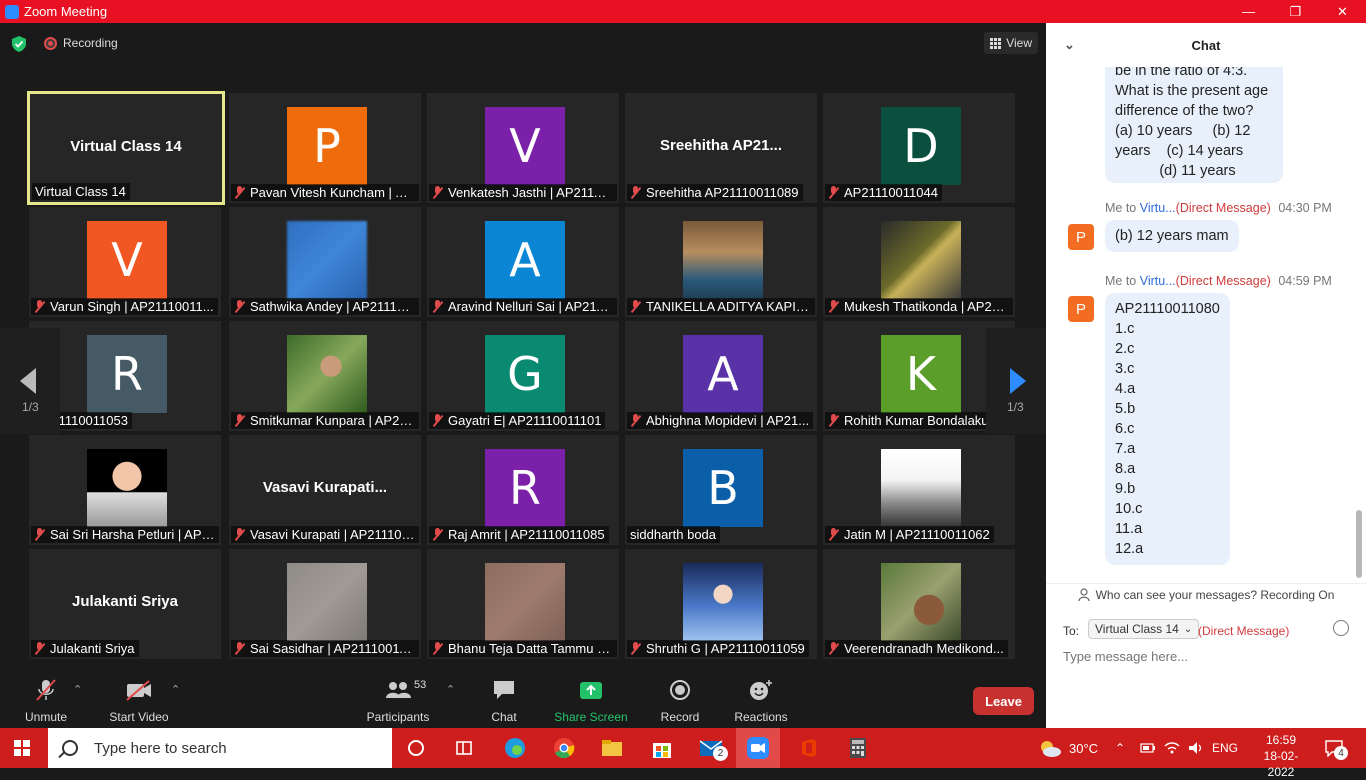 Image resolution: width=1366 pixels, height=780 pixels. I want to click on volume-icon, so click(1196, 748).